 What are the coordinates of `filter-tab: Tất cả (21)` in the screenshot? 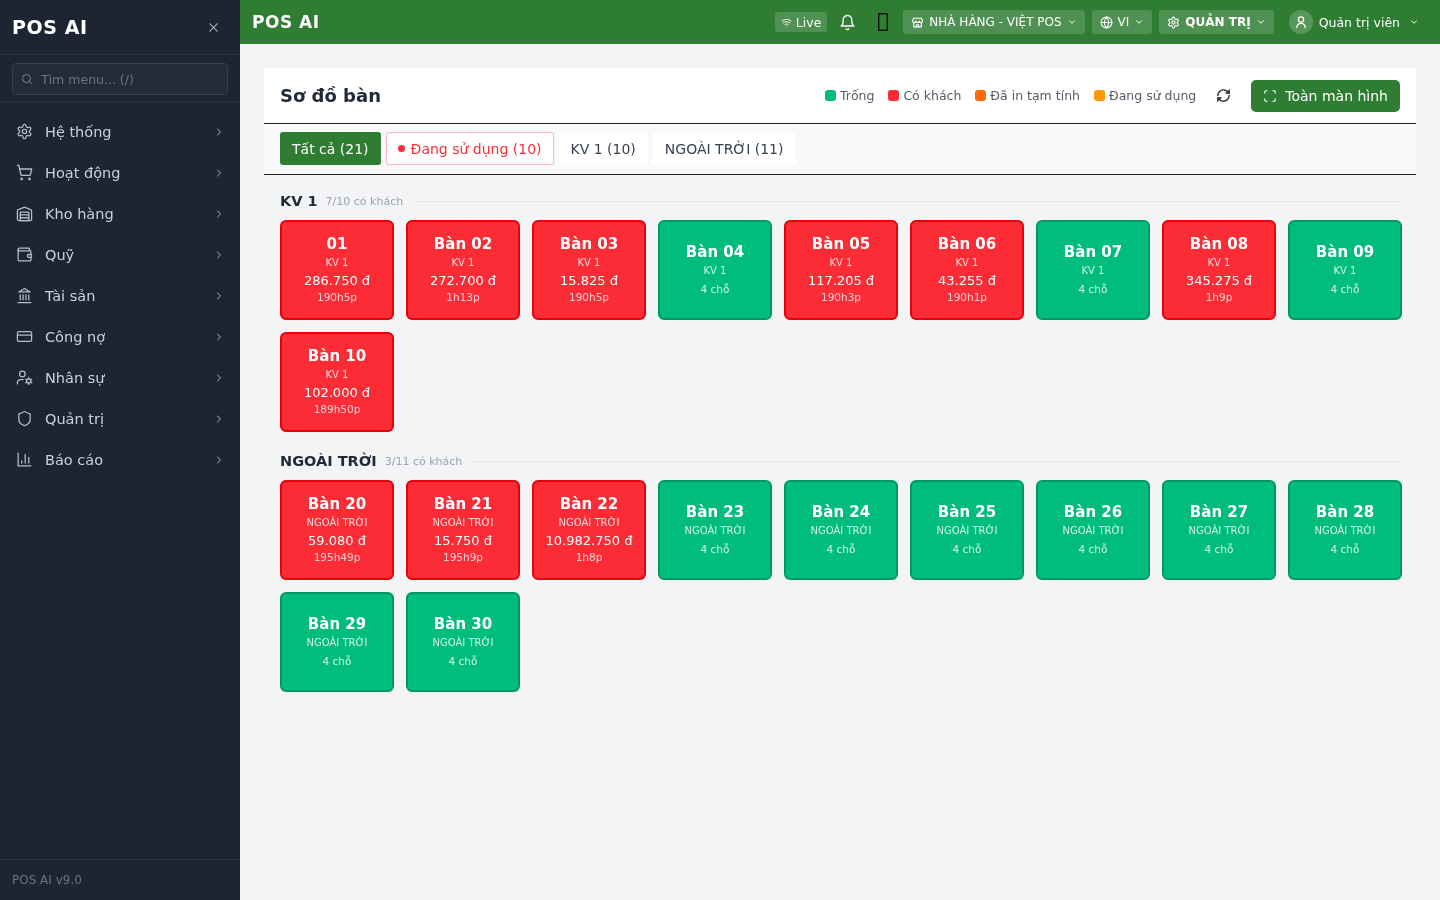 It's located at (330, 148).